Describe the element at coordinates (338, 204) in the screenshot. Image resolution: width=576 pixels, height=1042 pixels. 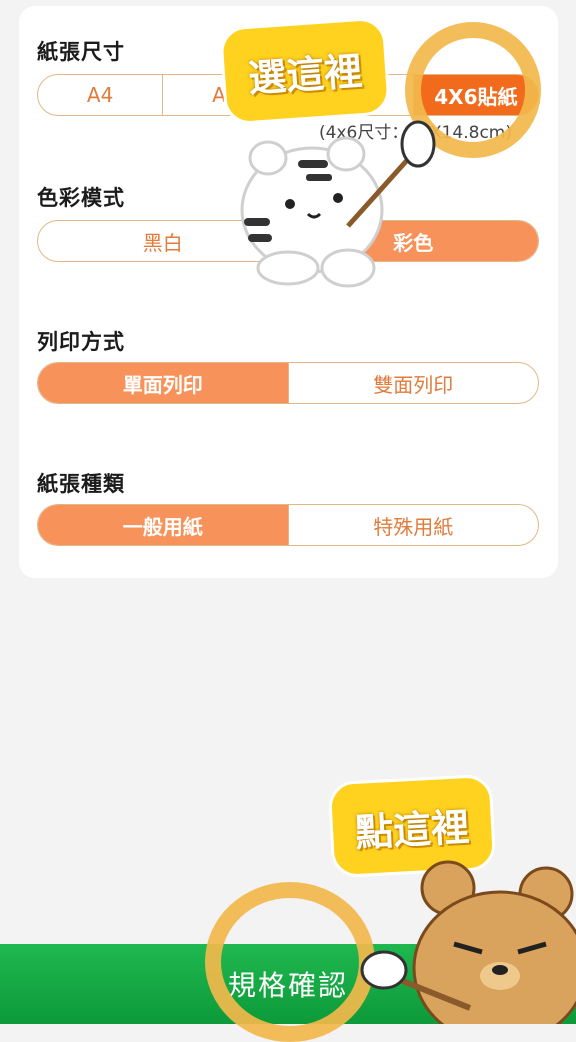
I see `white-tiger-sticker-icon` at that location.